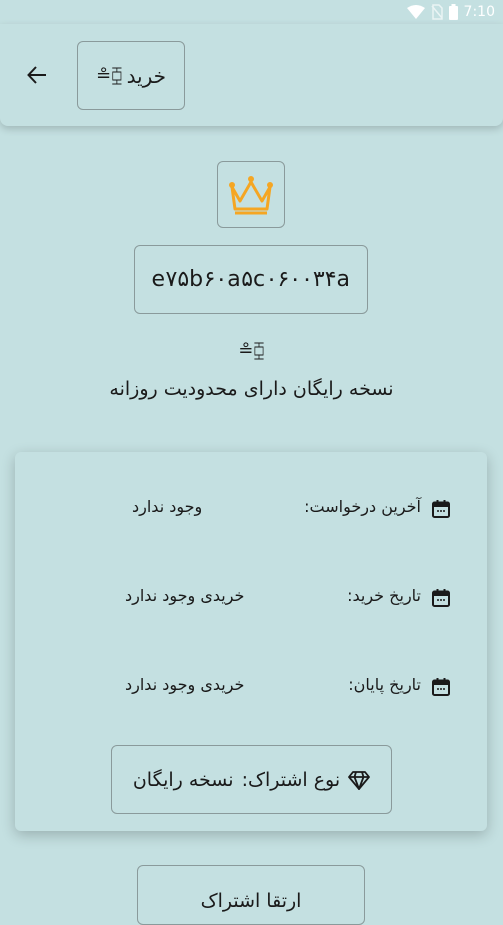 The height and width of the screenshot is (925, 503). I want to click on crown-icon, so click(251, 194).